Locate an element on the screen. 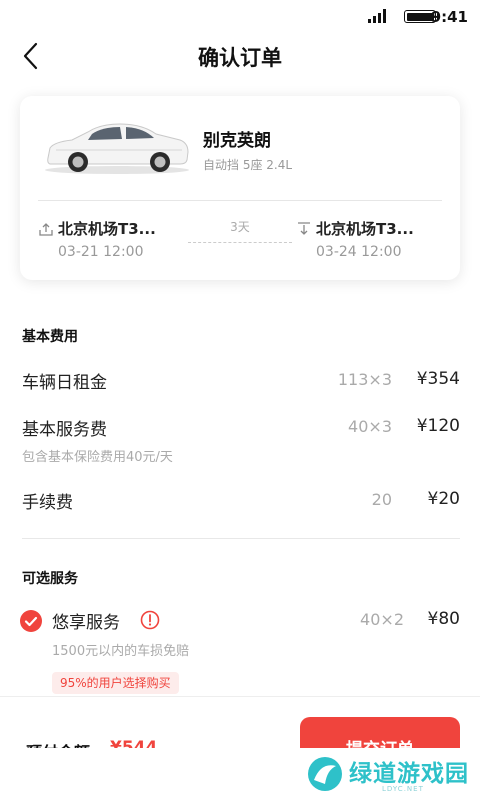  watermark: 绿道游戏园 LDYC.NET is located at coordinates (240, 774).